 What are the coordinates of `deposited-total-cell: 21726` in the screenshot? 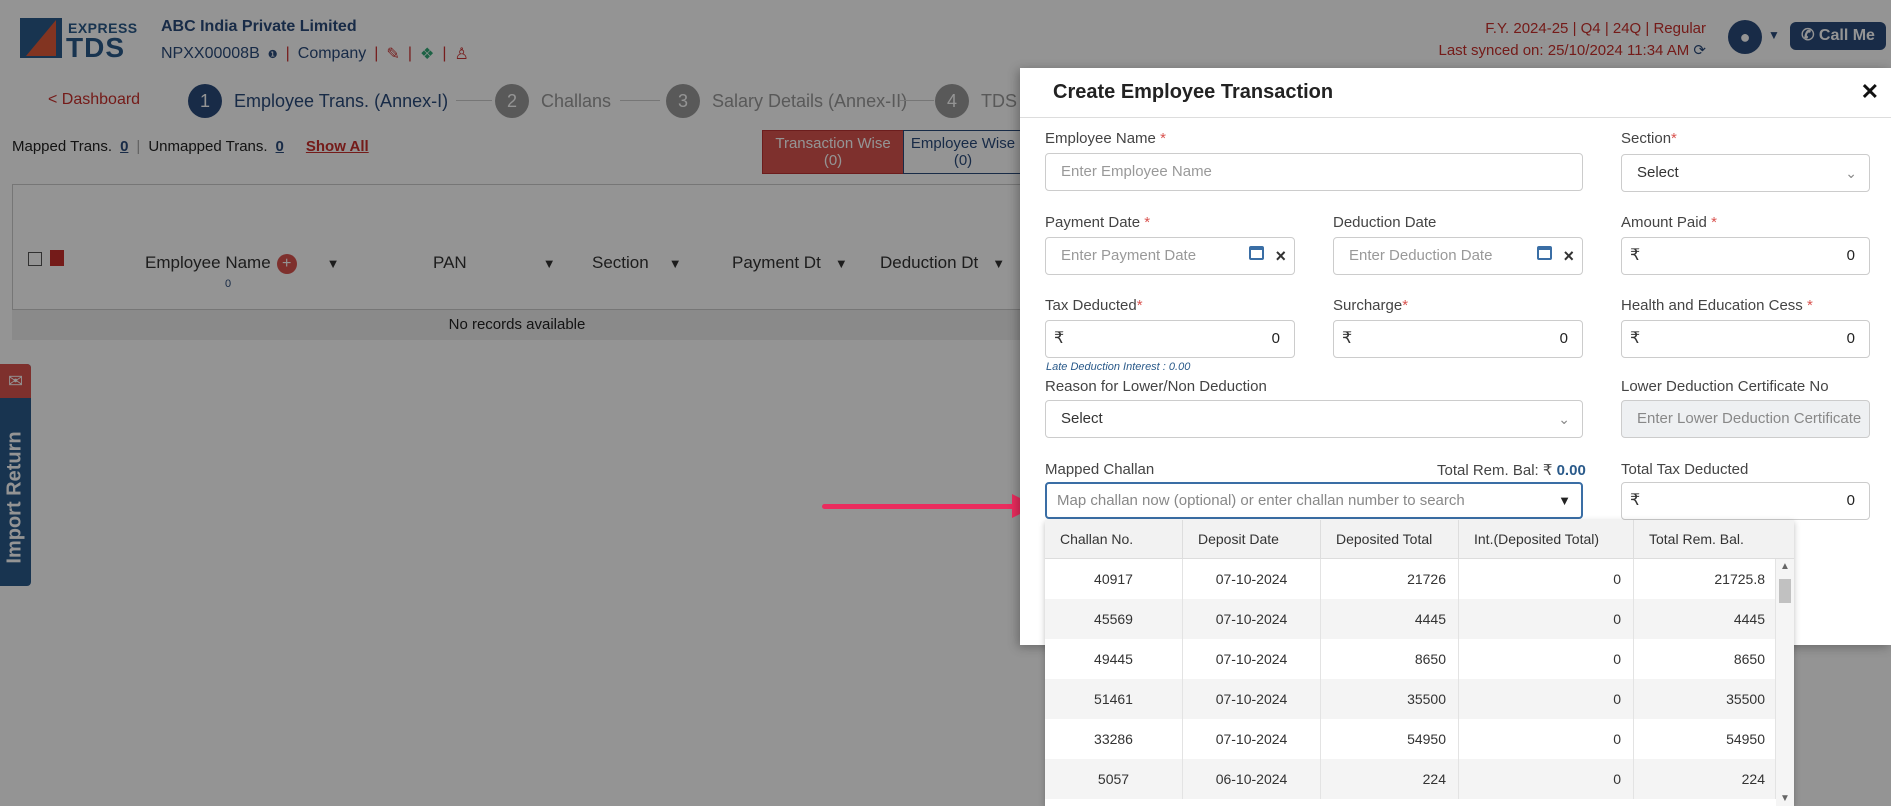 It's located at (1390, 579).